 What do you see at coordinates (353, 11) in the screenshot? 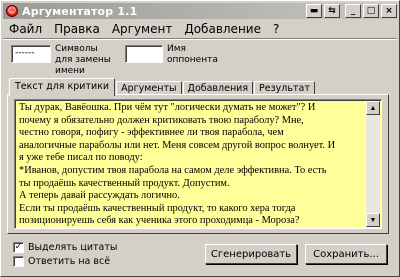
I see `minimize-button: _` at bounding box center [353, 11].